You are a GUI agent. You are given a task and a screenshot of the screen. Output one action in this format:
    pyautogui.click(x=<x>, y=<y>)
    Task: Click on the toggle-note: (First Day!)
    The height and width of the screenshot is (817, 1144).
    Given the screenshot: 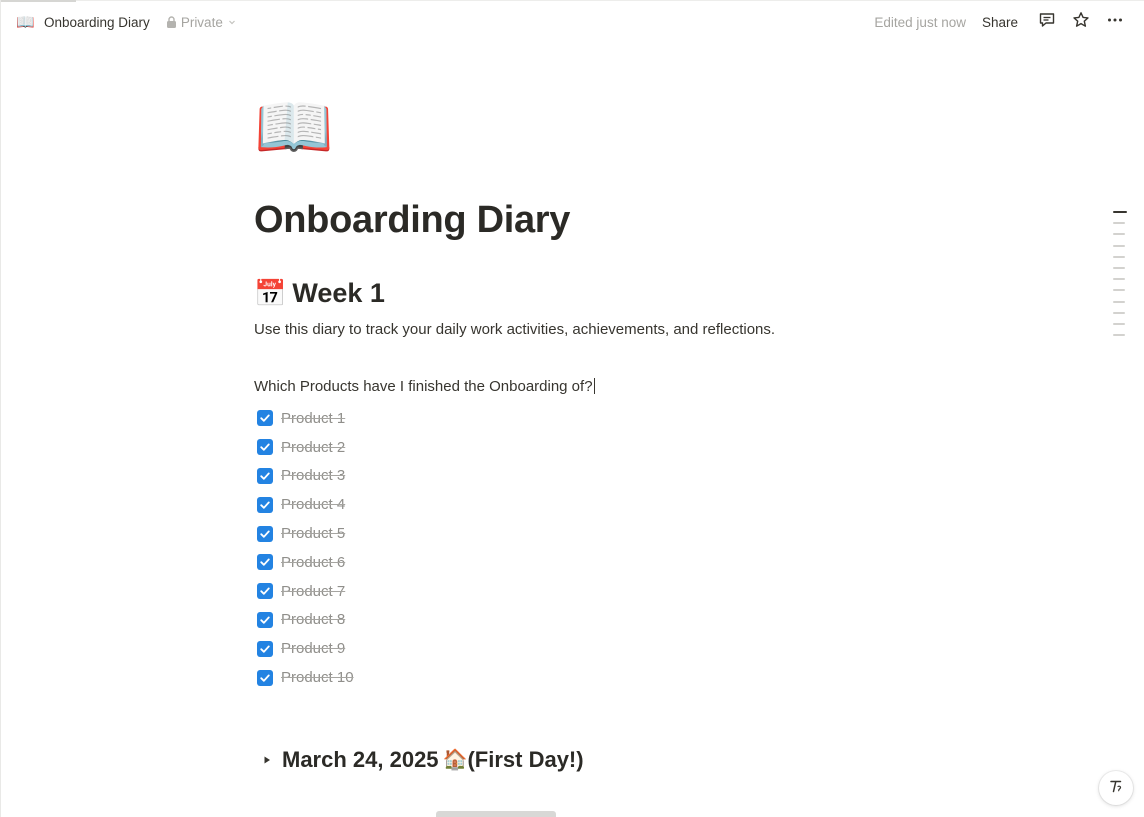 What is the action you would take?
    pyautogui.click(x=525, y=759)
    